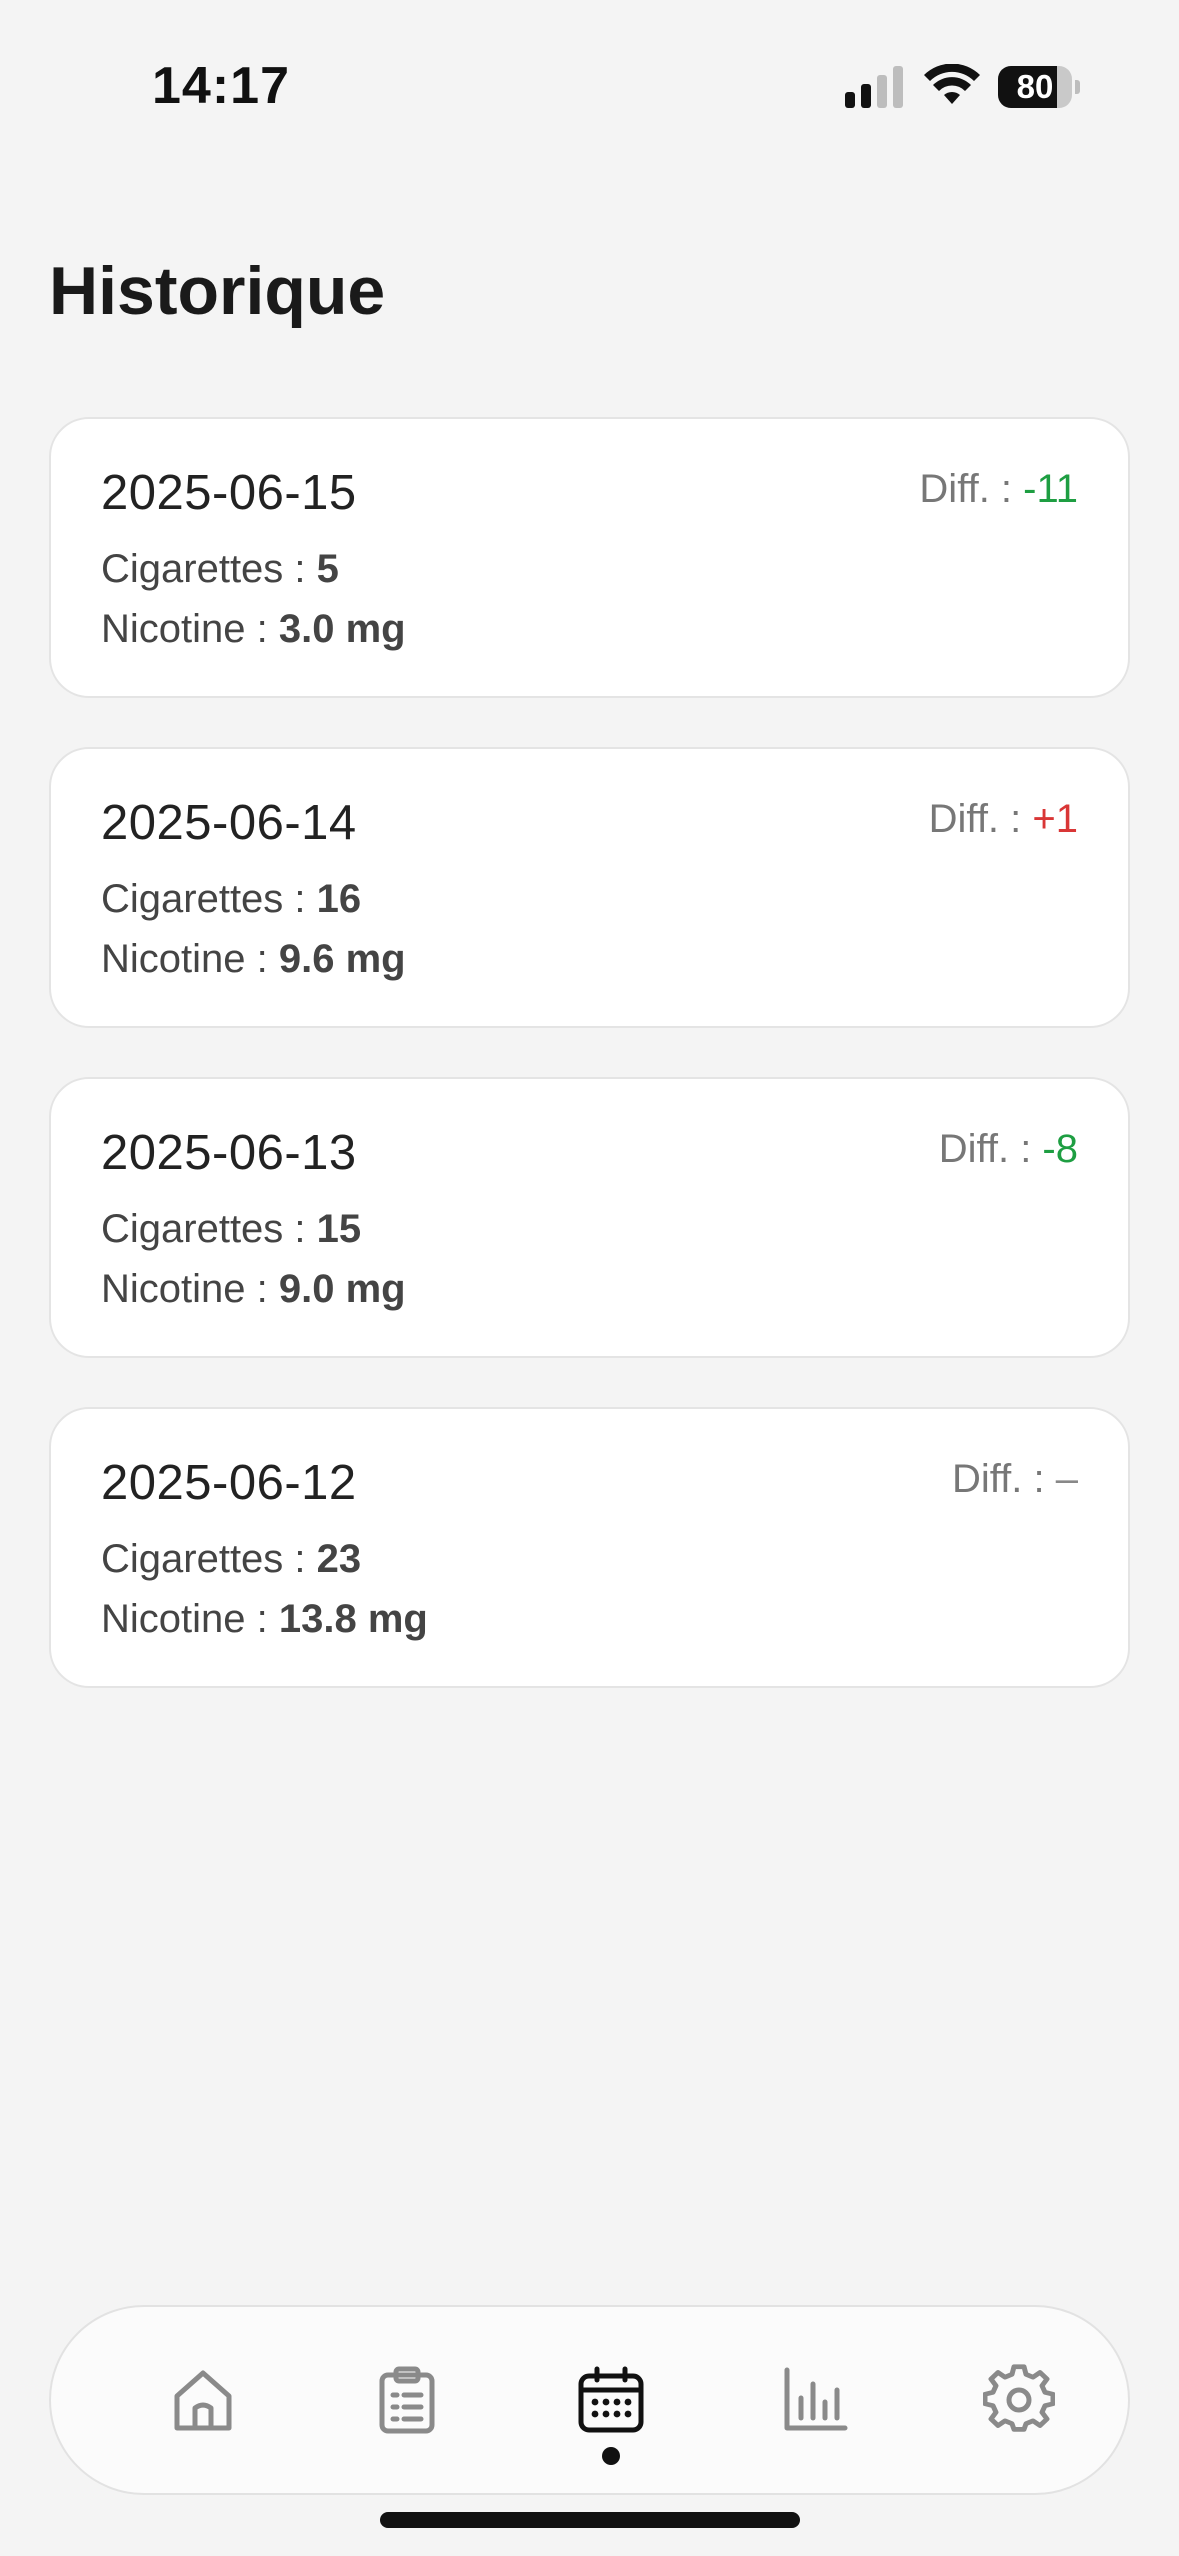 The width and height of the screenshot is (1179, 2556). I want to click on entry-diff: Diff. : +1, so click(1003, 819).